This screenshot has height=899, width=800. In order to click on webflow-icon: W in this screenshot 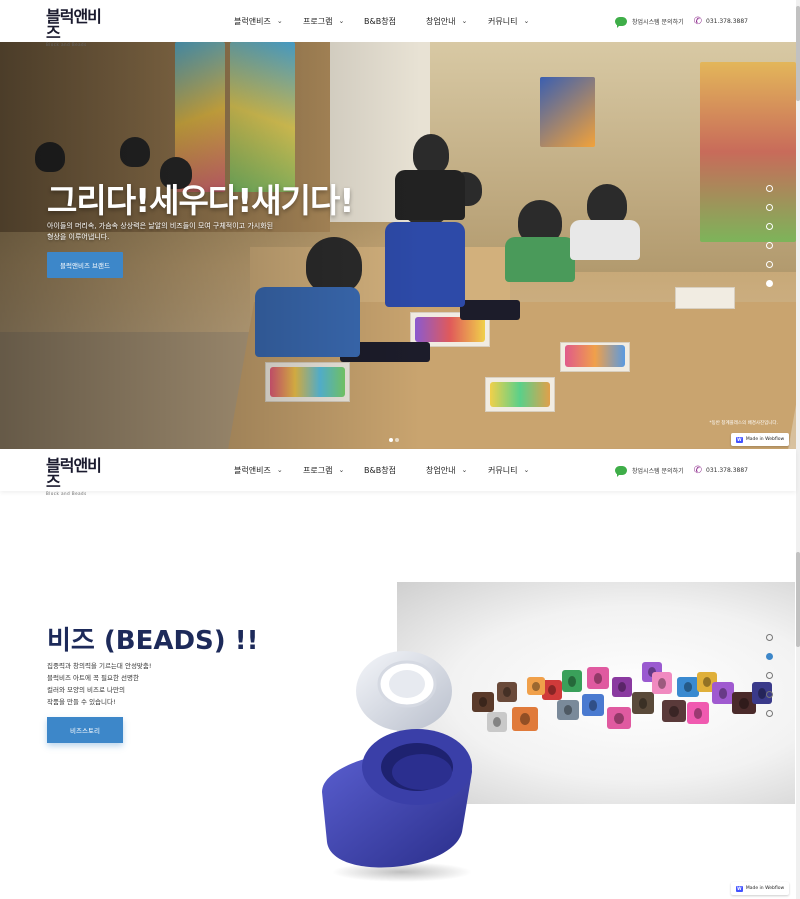, I will do `click(739, 888)`.